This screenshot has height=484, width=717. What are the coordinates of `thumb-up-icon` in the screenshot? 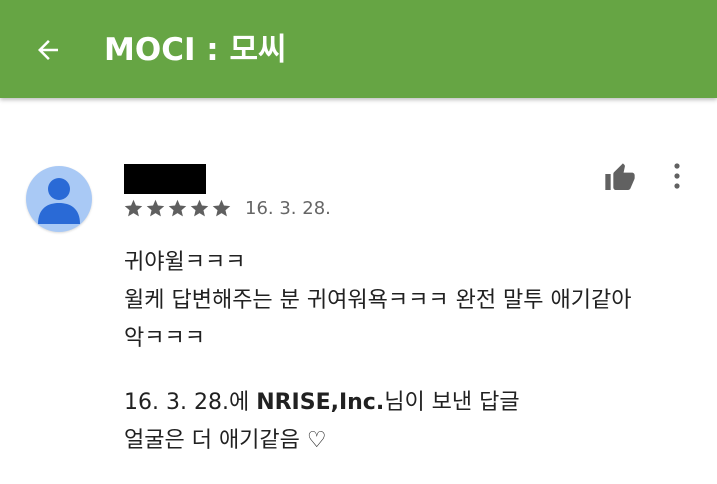 It's located at (620, 176).